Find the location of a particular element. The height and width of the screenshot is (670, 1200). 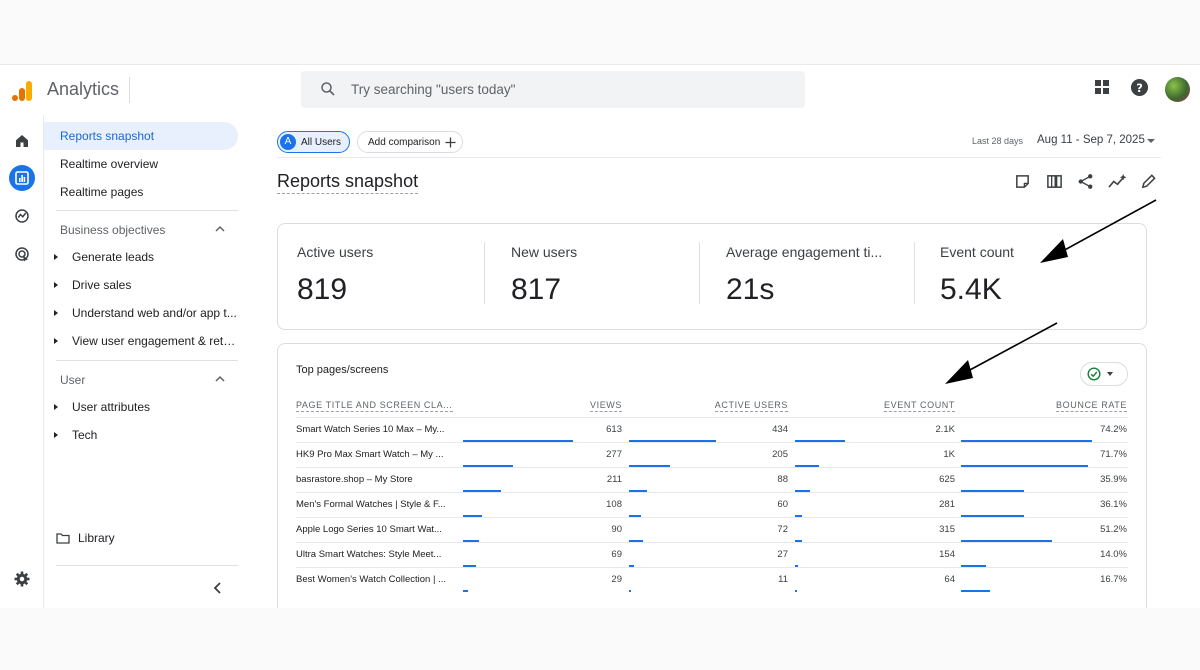

cell-active: 72 is located at coordinates (782, 529).